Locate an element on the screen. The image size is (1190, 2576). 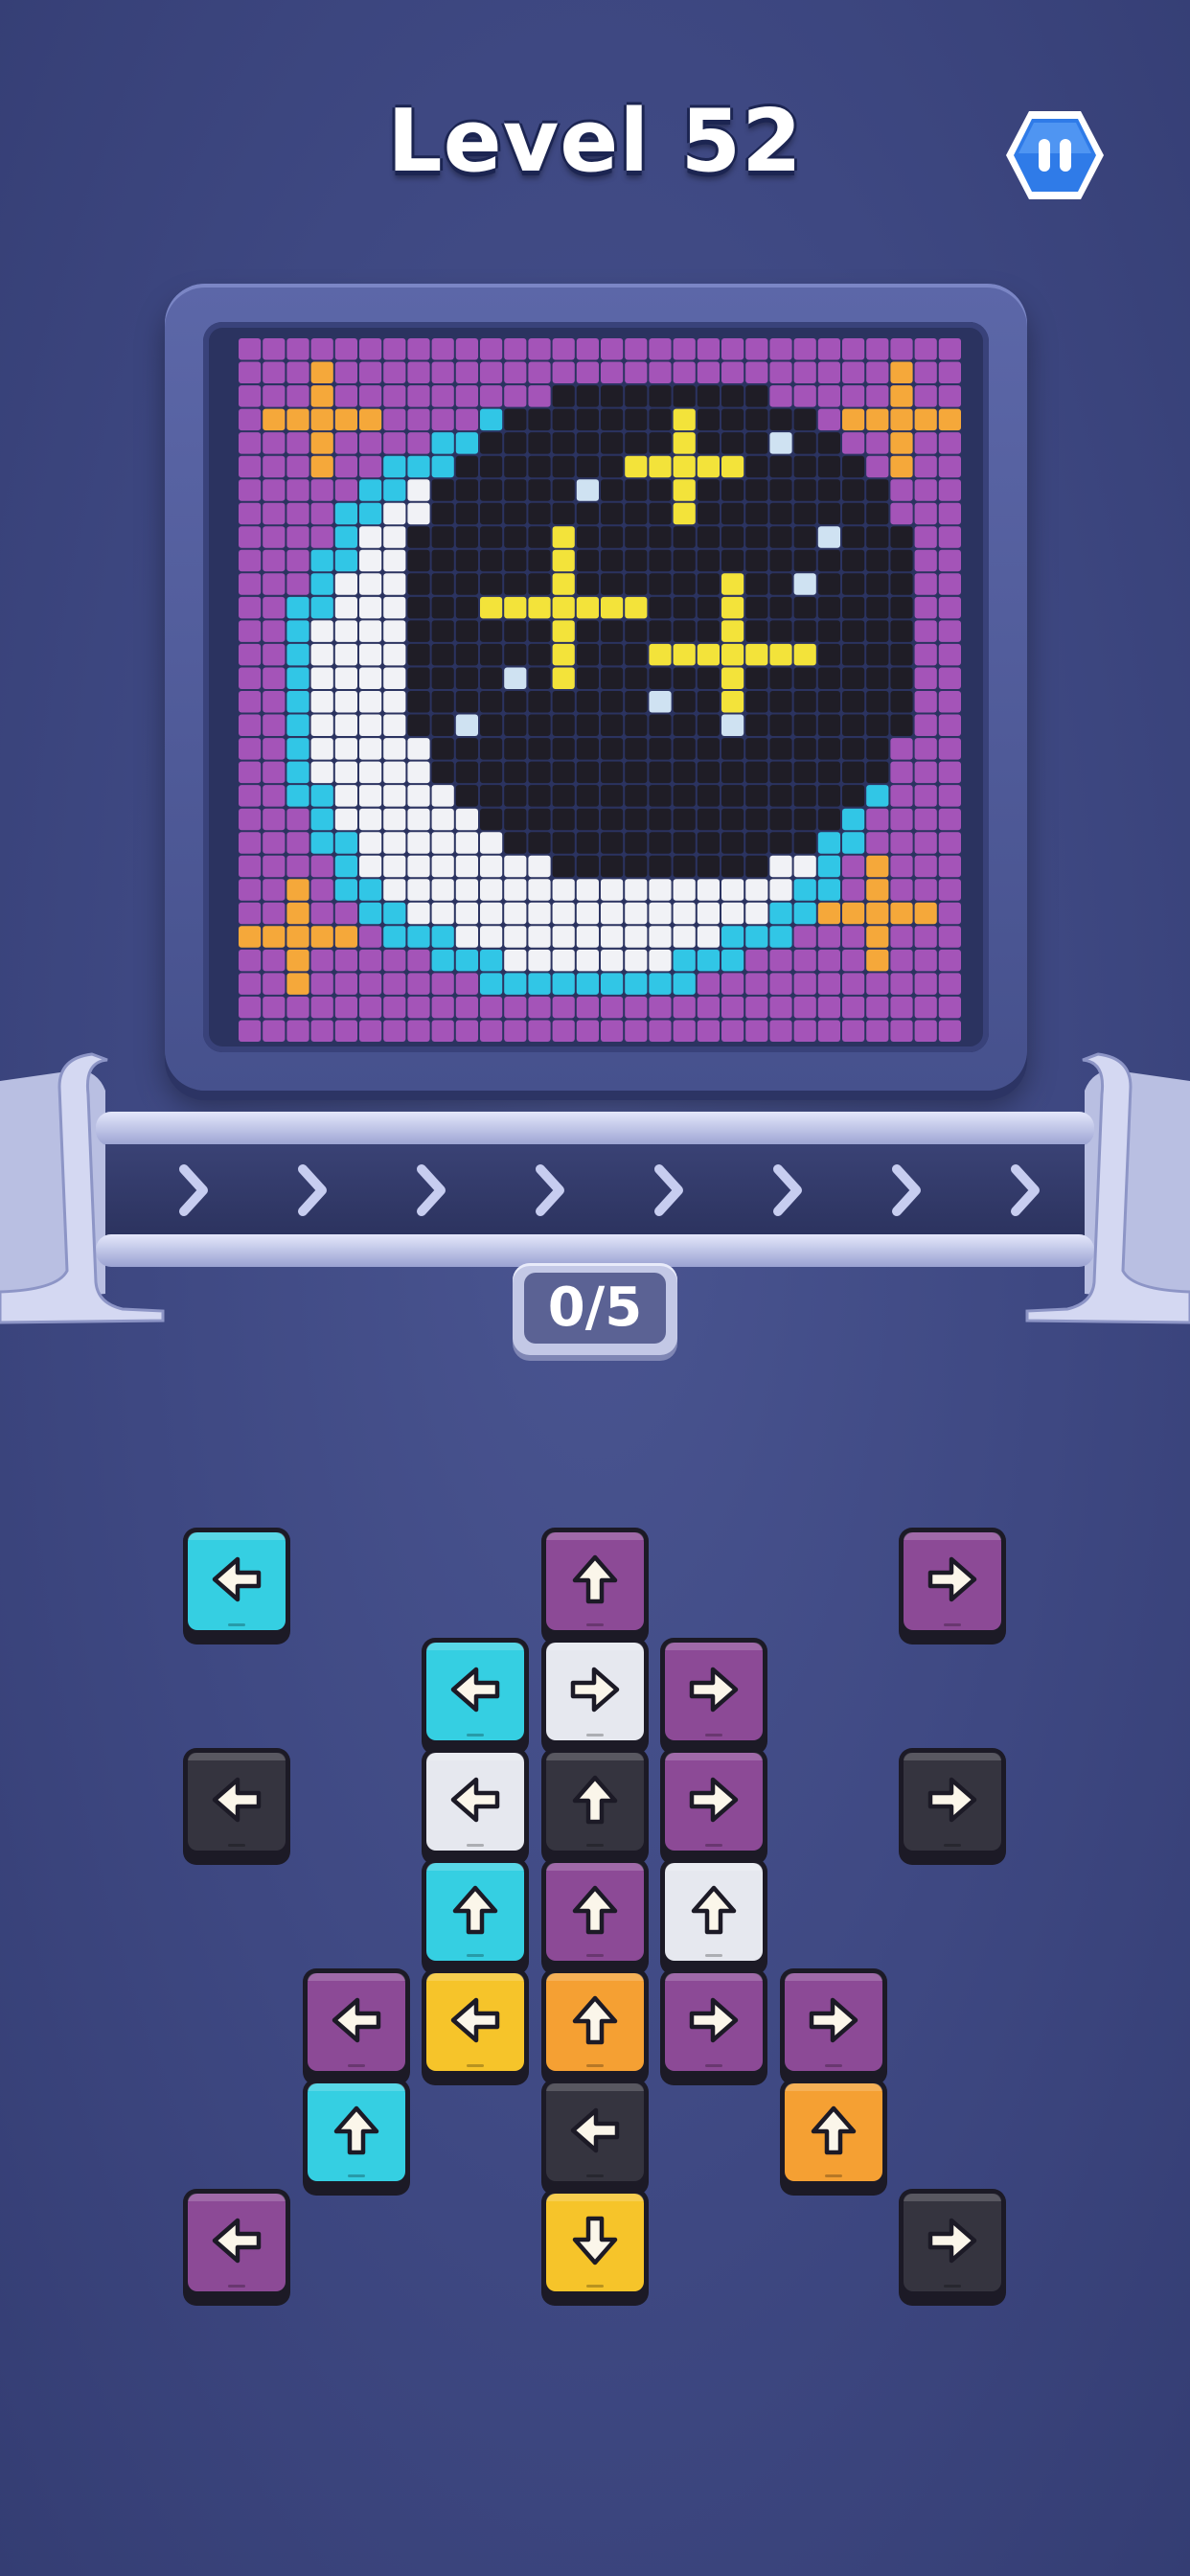
arrow-tile-white-left is located at coordinates (476, 1806).